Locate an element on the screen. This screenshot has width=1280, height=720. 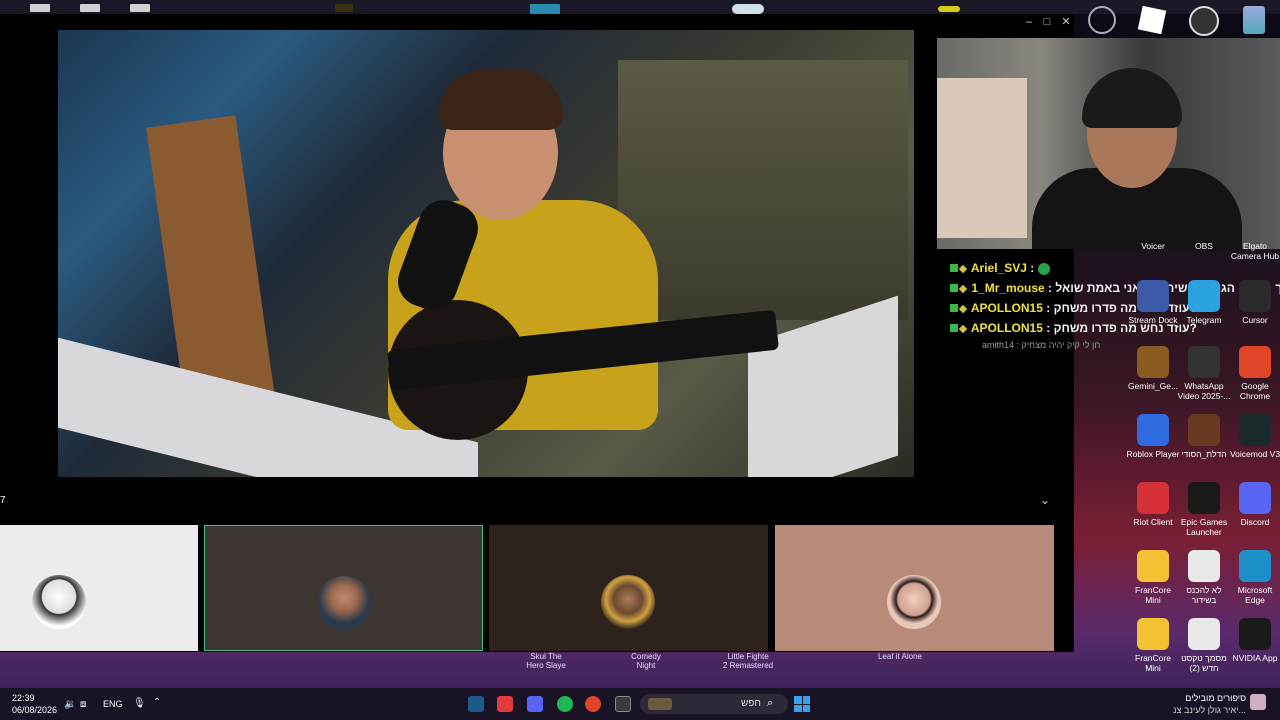
desktop-label: Voicemod V3 is located at coordinates (1254, 454).